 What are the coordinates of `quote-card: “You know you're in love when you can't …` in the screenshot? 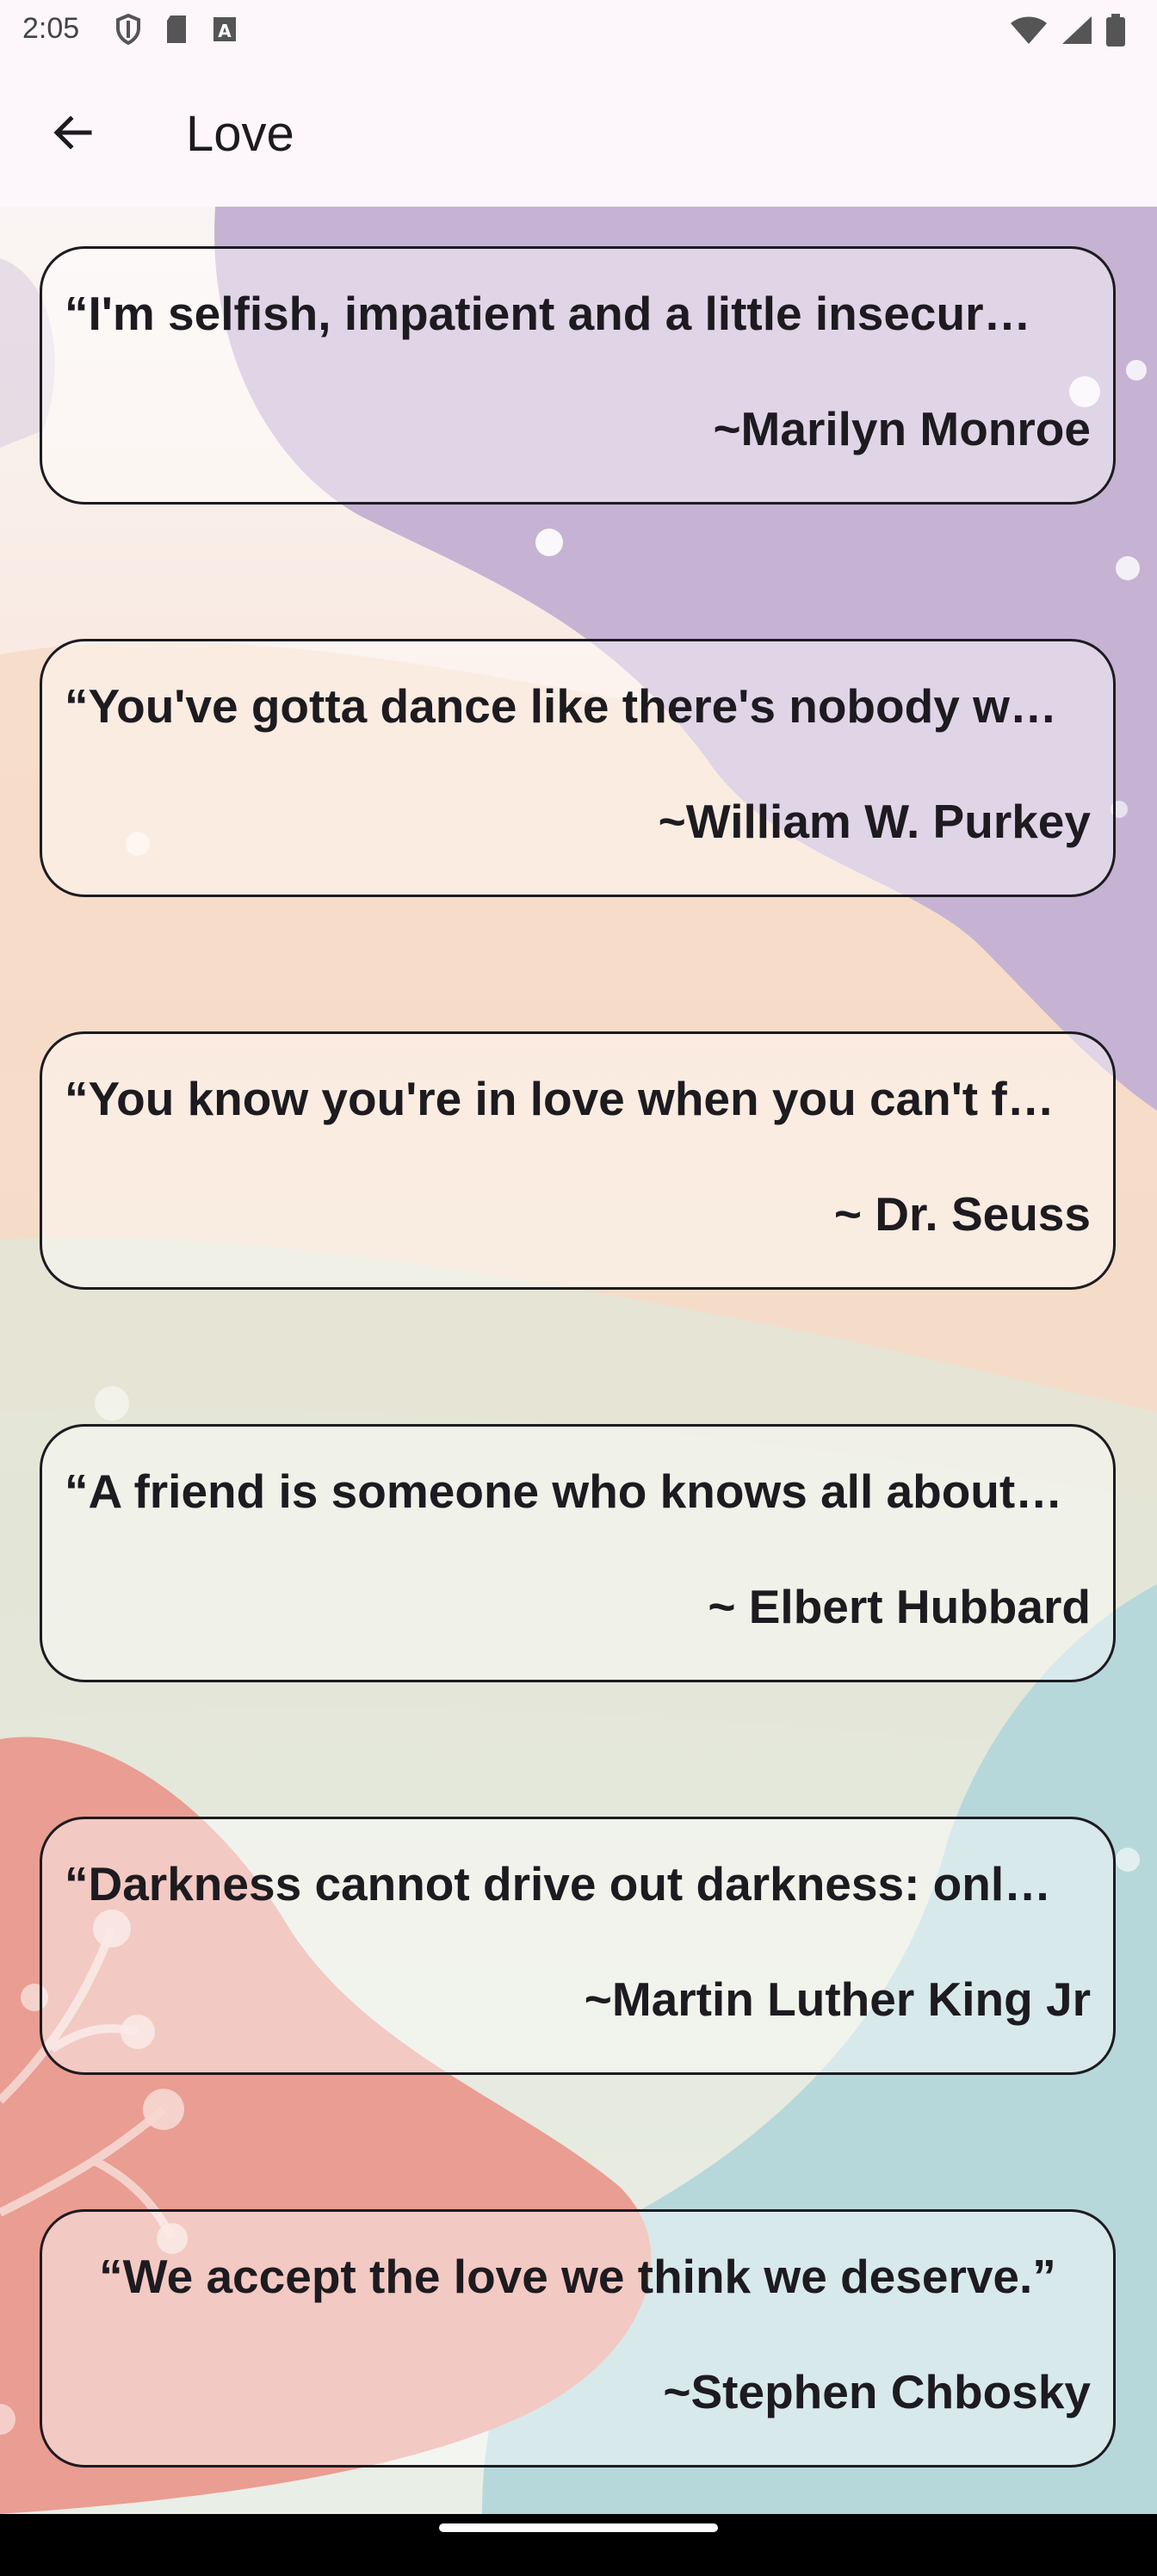 It's located at (578, 1160).